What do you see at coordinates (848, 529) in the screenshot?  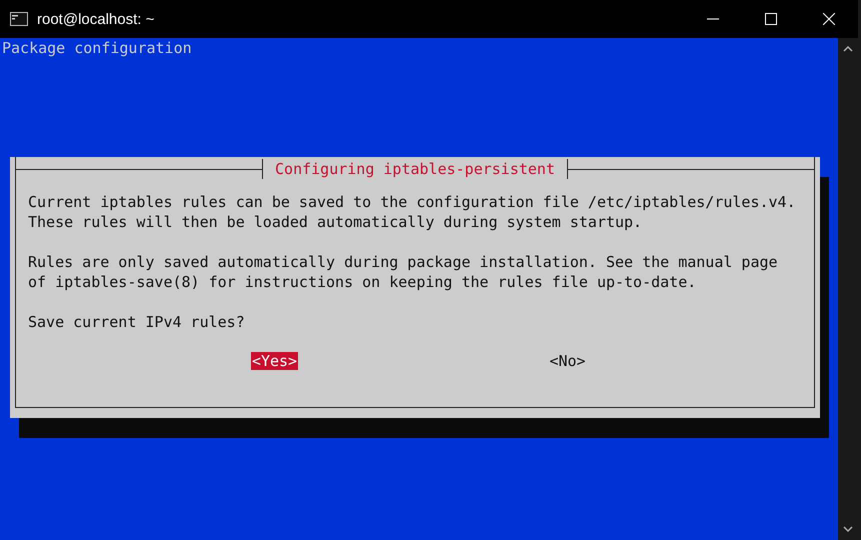 I see `scroll-down-icon` at bounding box center [848, 529].